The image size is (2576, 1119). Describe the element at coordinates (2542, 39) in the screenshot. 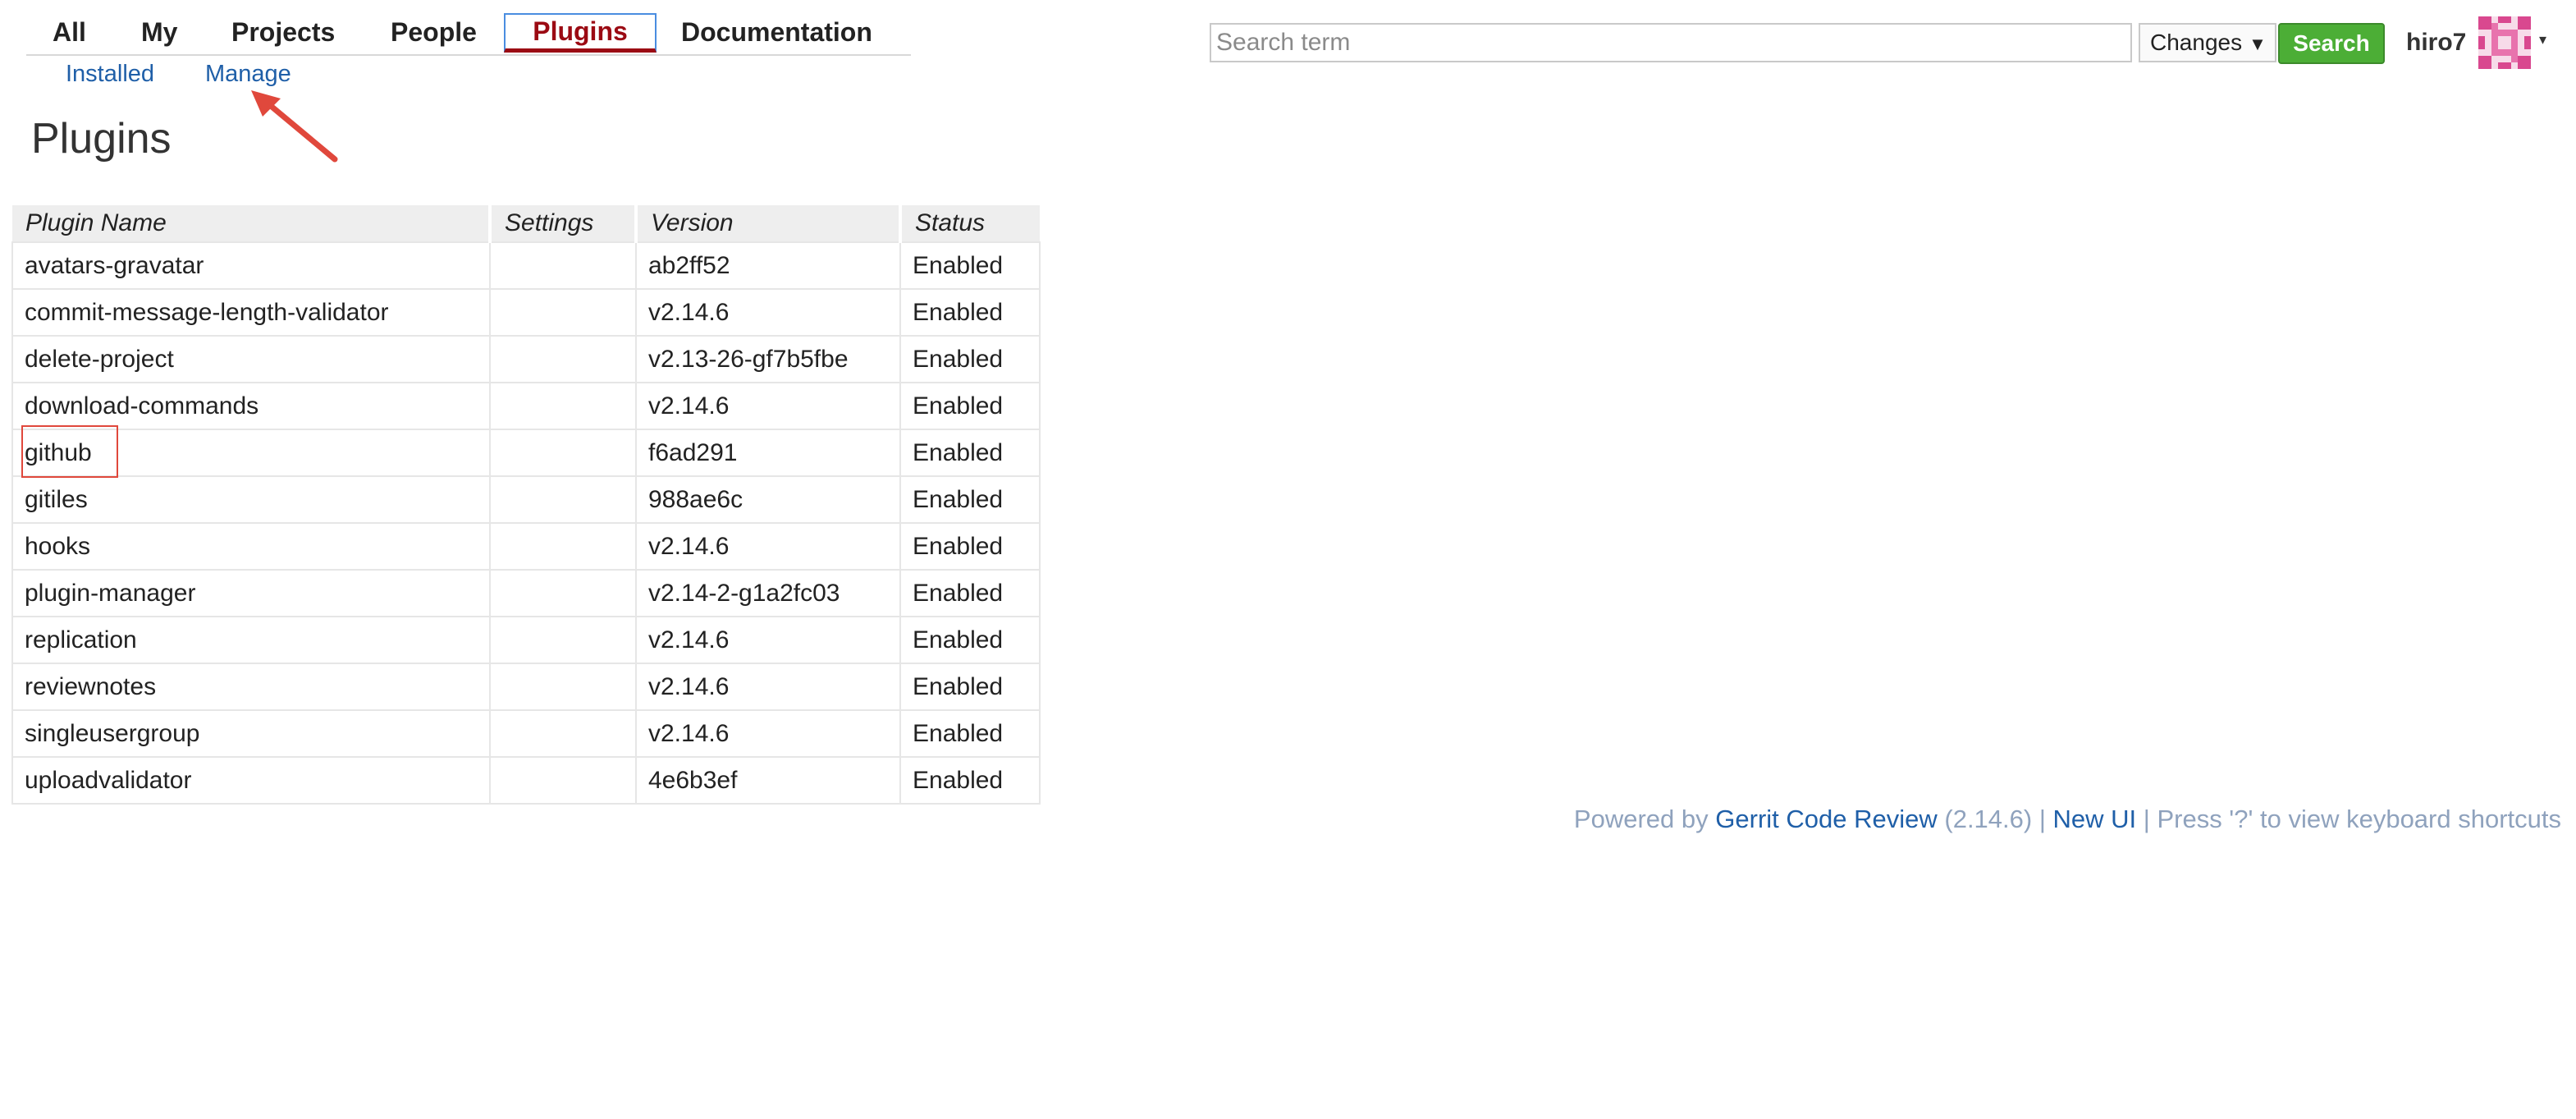

I see `user-menu-caret-icon: ▾` at that location.